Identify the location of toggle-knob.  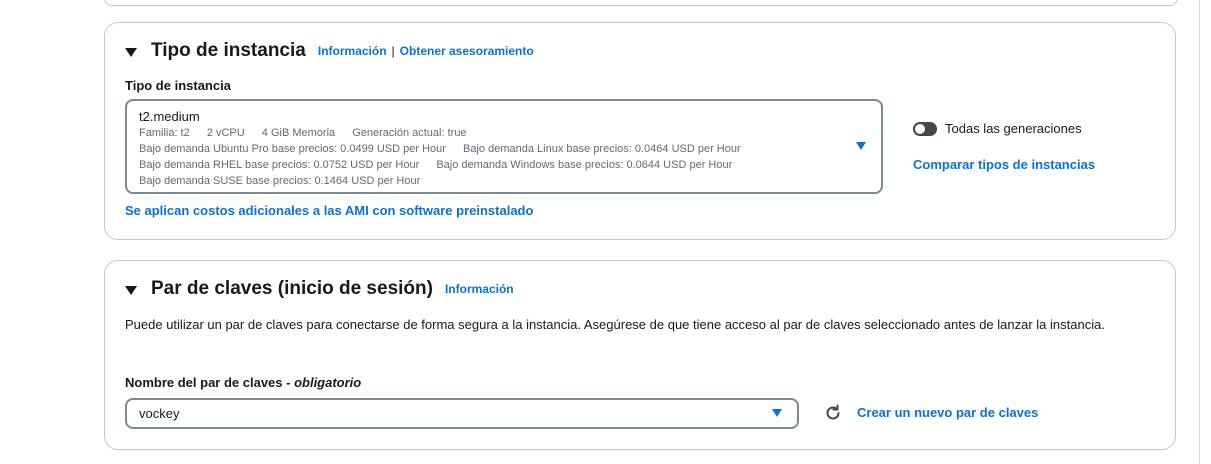
(920, 128).